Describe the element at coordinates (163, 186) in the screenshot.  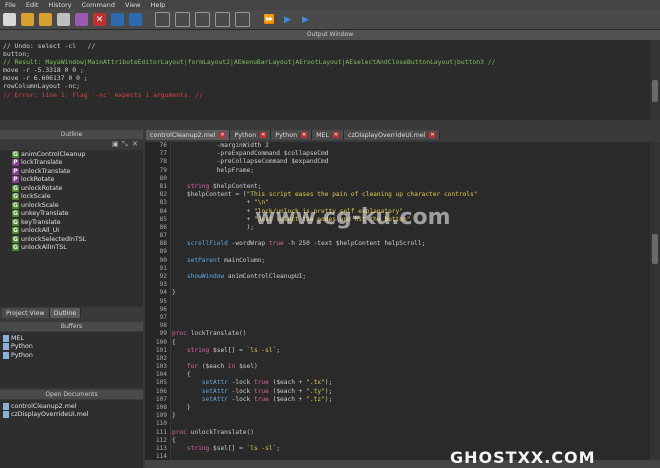
I see `line-number: 81` at that location.